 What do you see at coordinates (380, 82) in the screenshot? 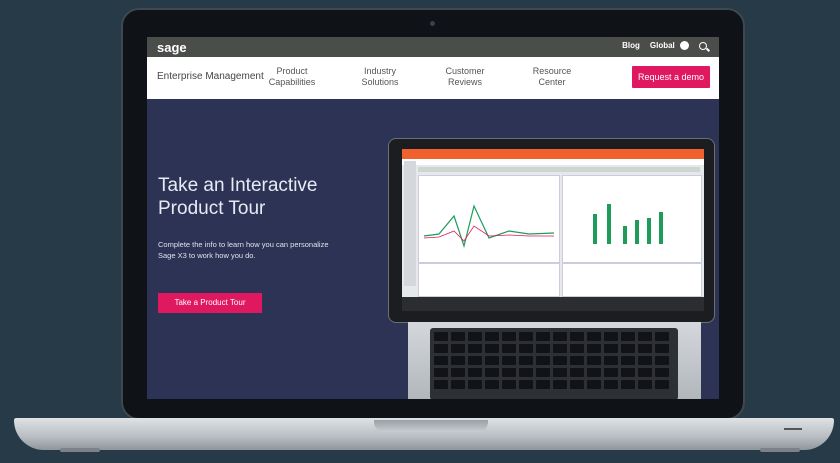
I see `nav-item-line: Solutions` at bounding box center [380, 82].